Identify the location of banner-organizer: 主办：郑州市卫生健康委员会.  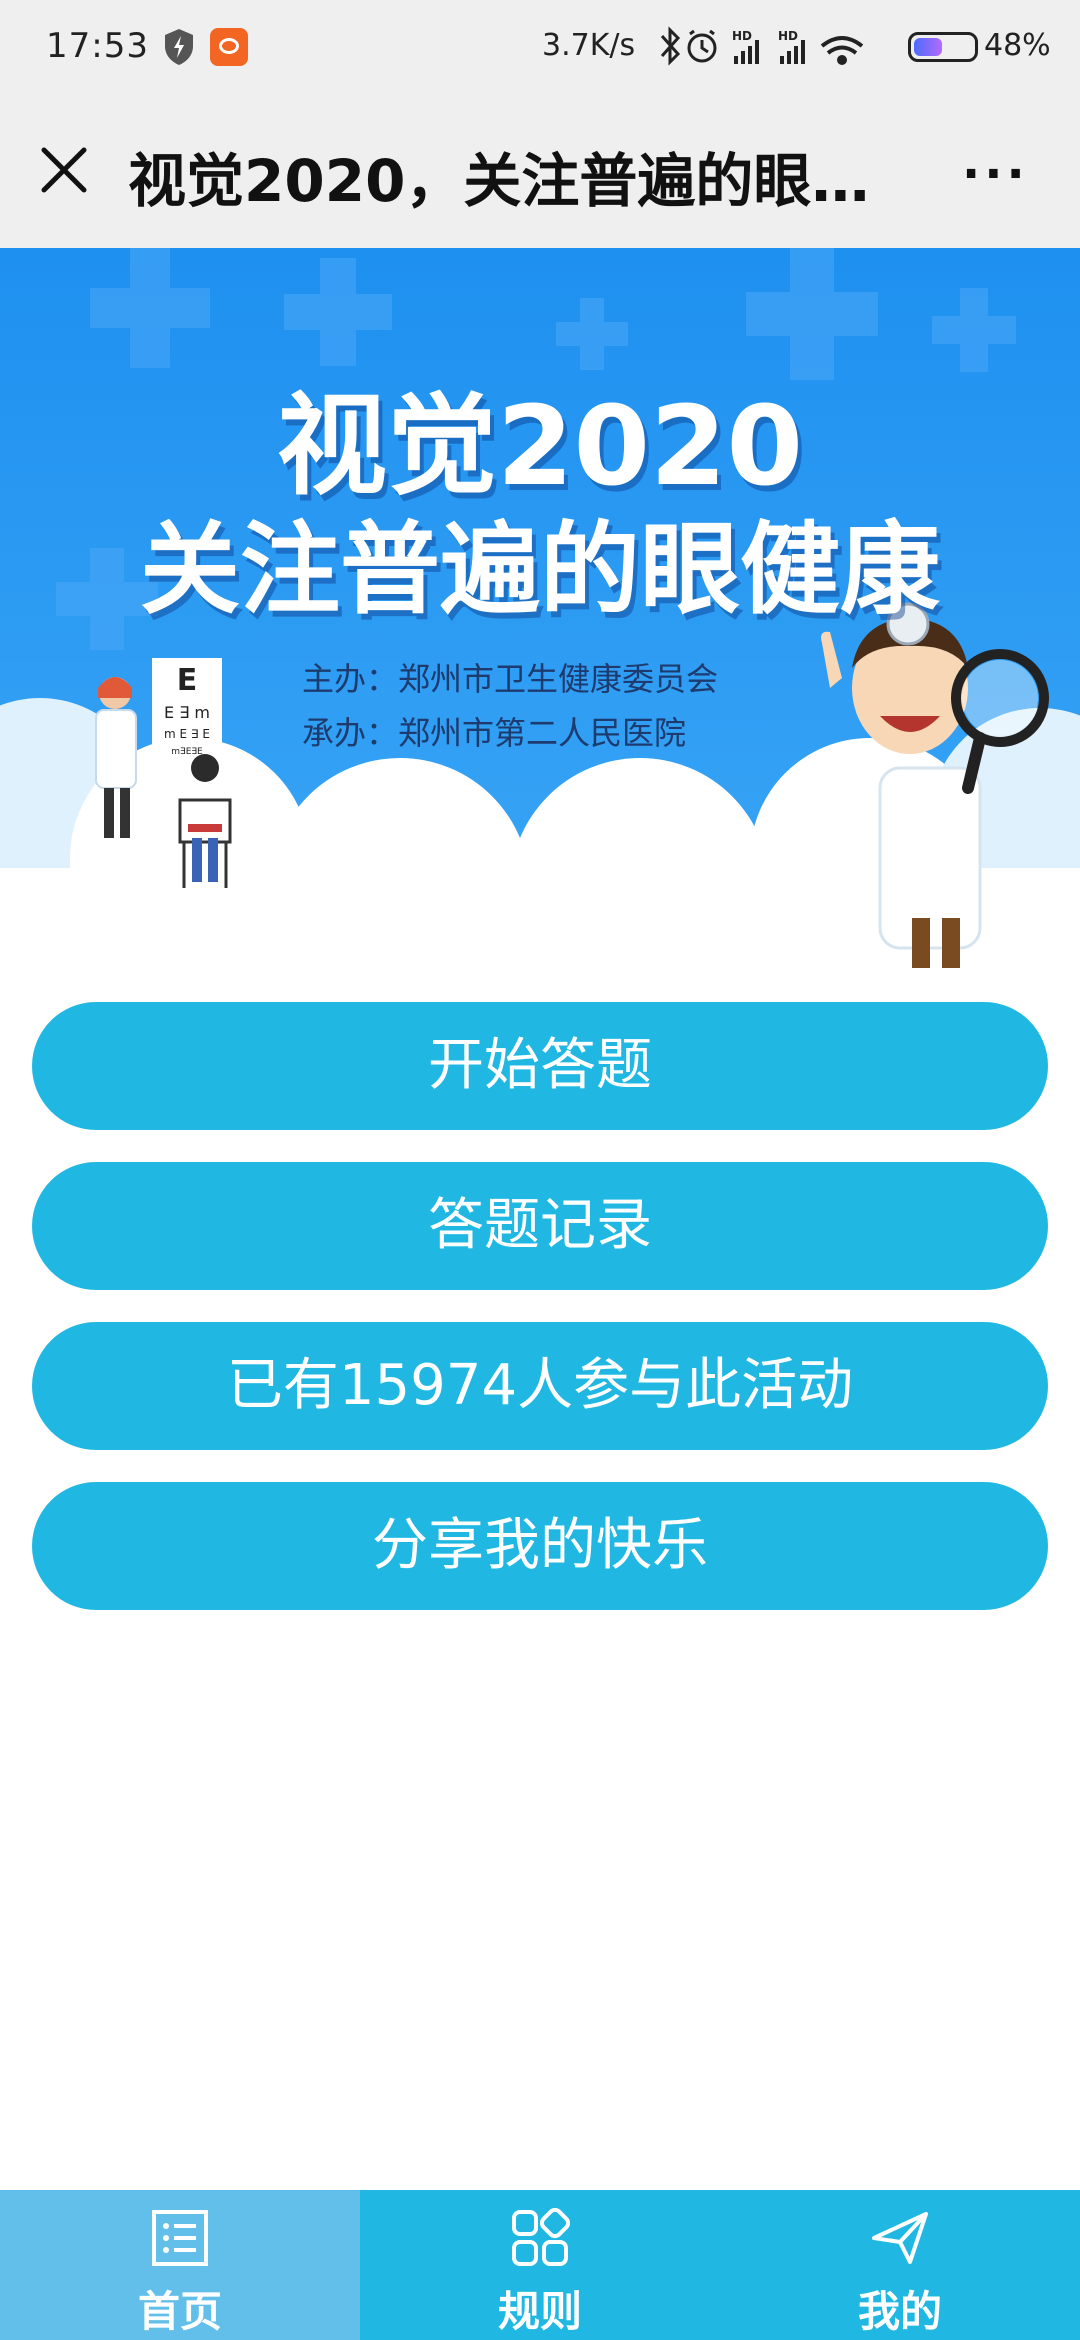
(510, 679).